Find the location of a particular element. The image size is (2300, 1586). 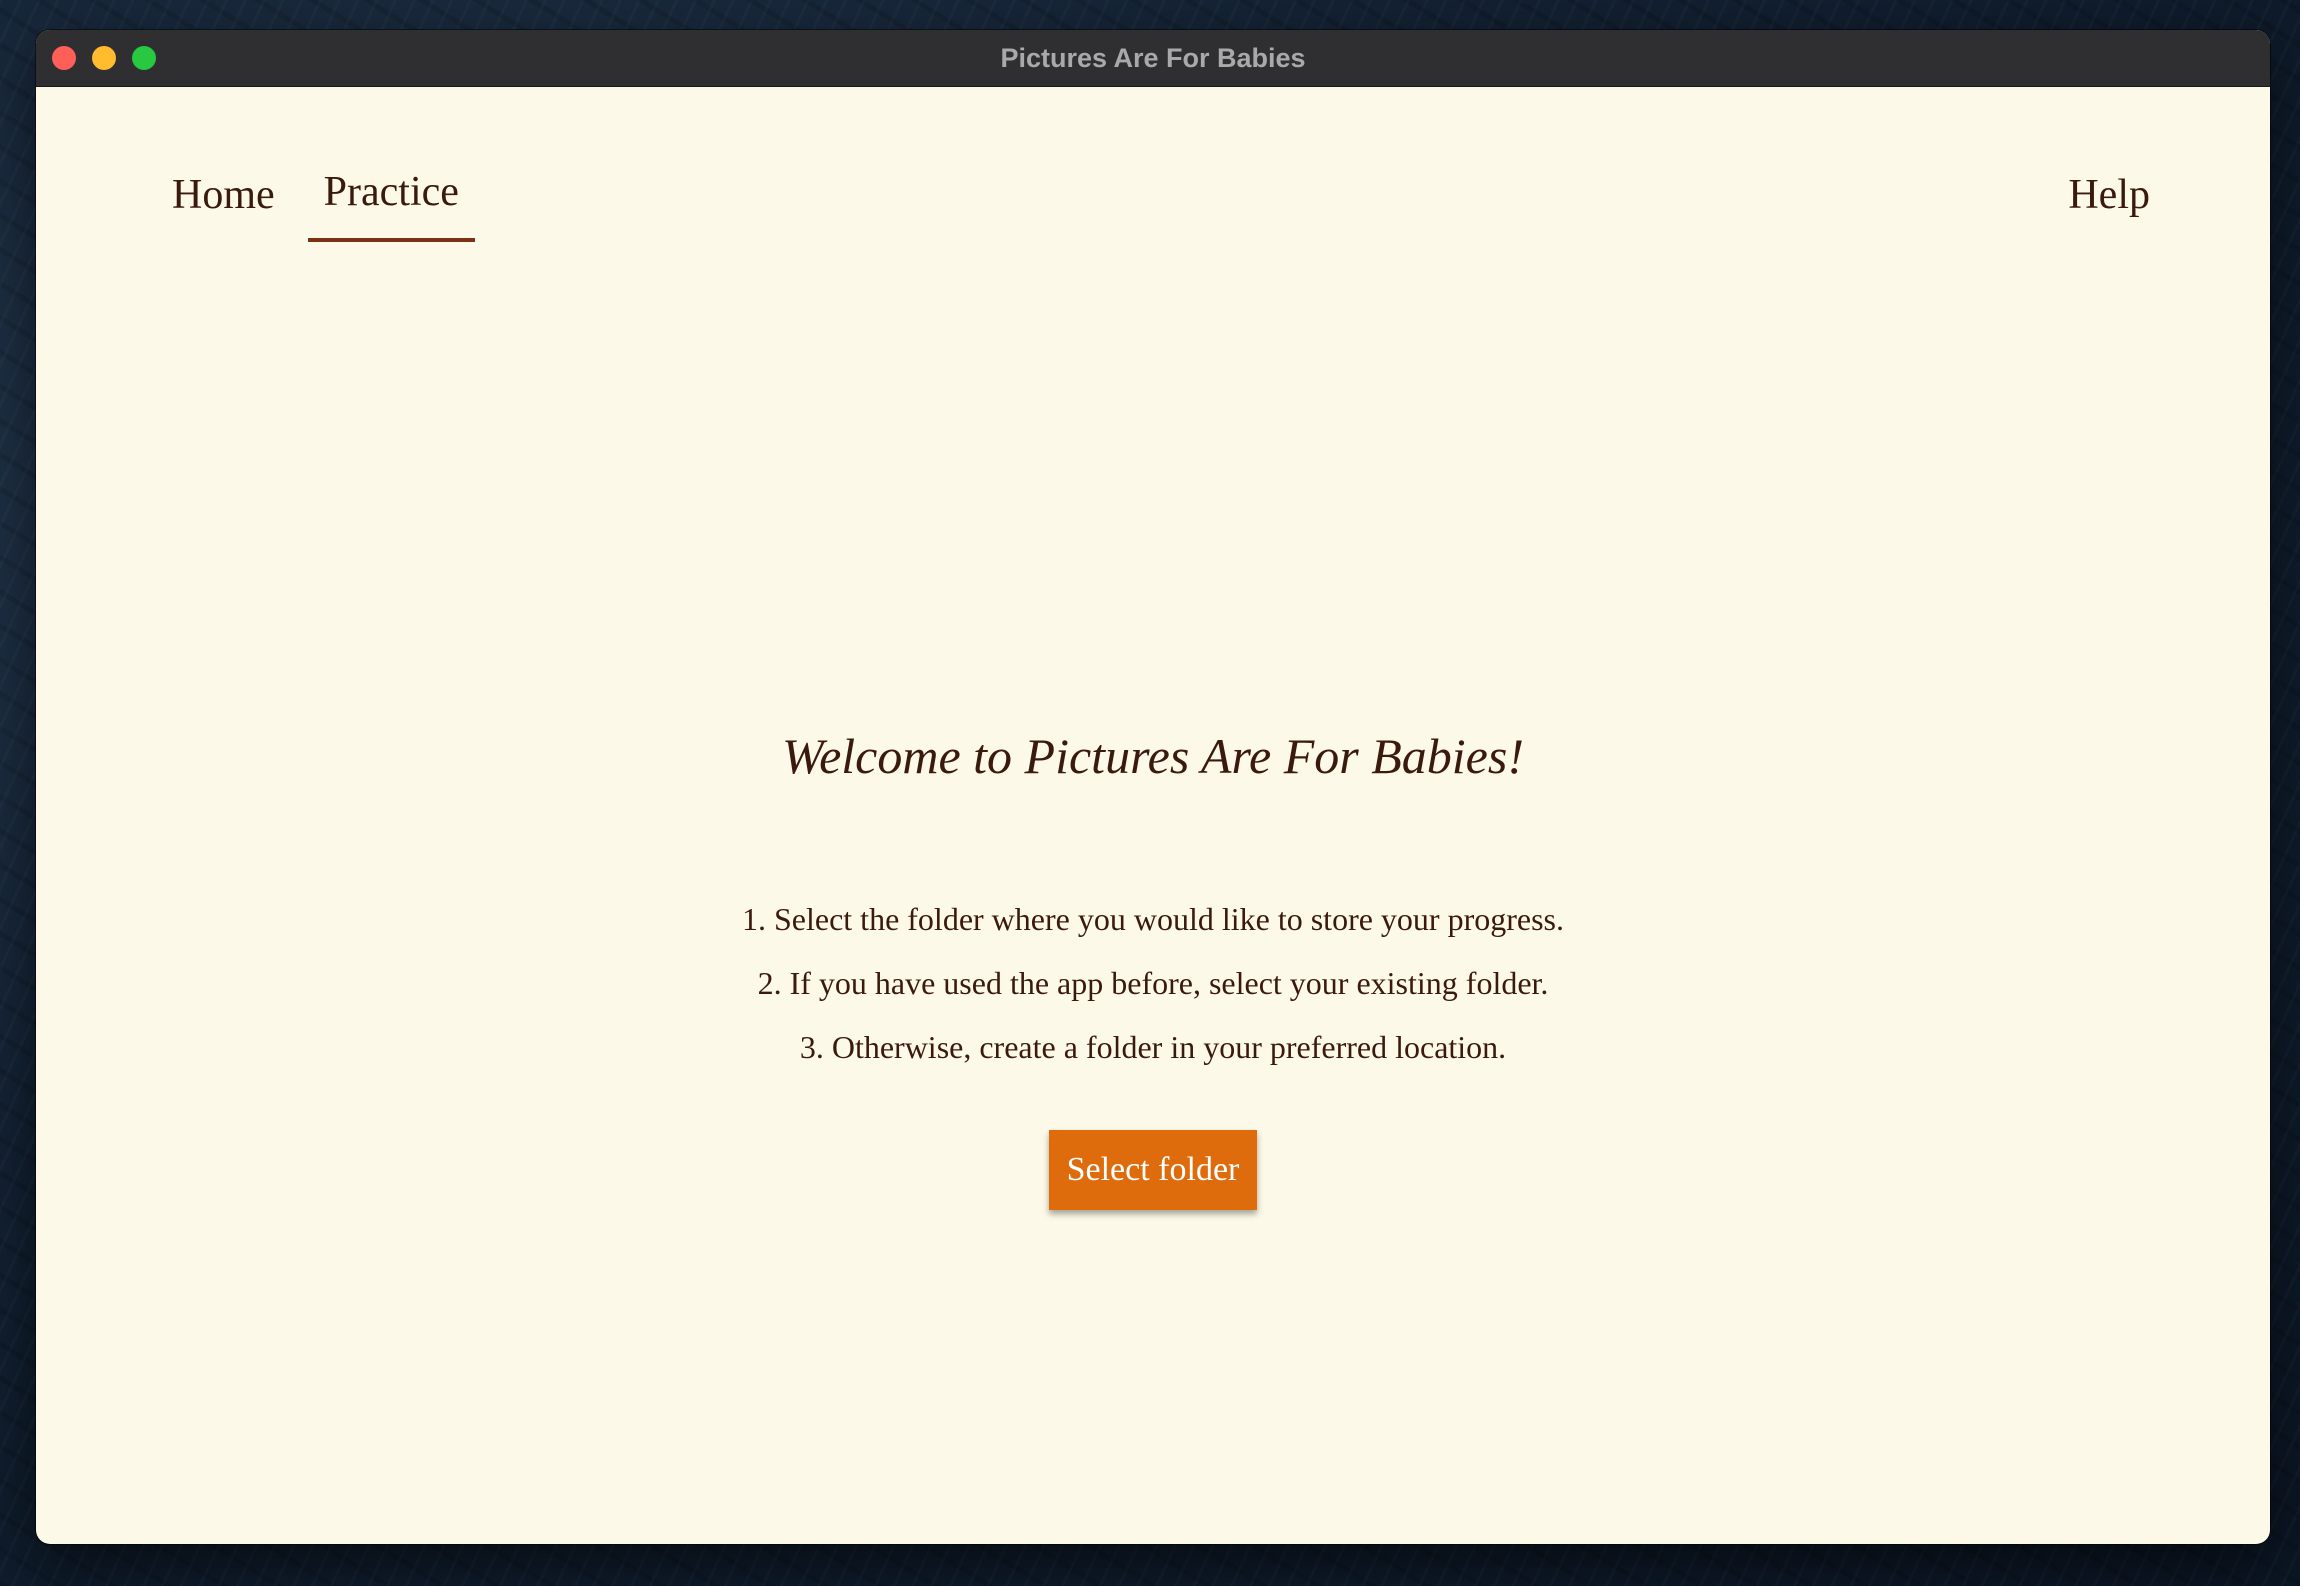

help-link: Help is located at coordinates (2109, 206).